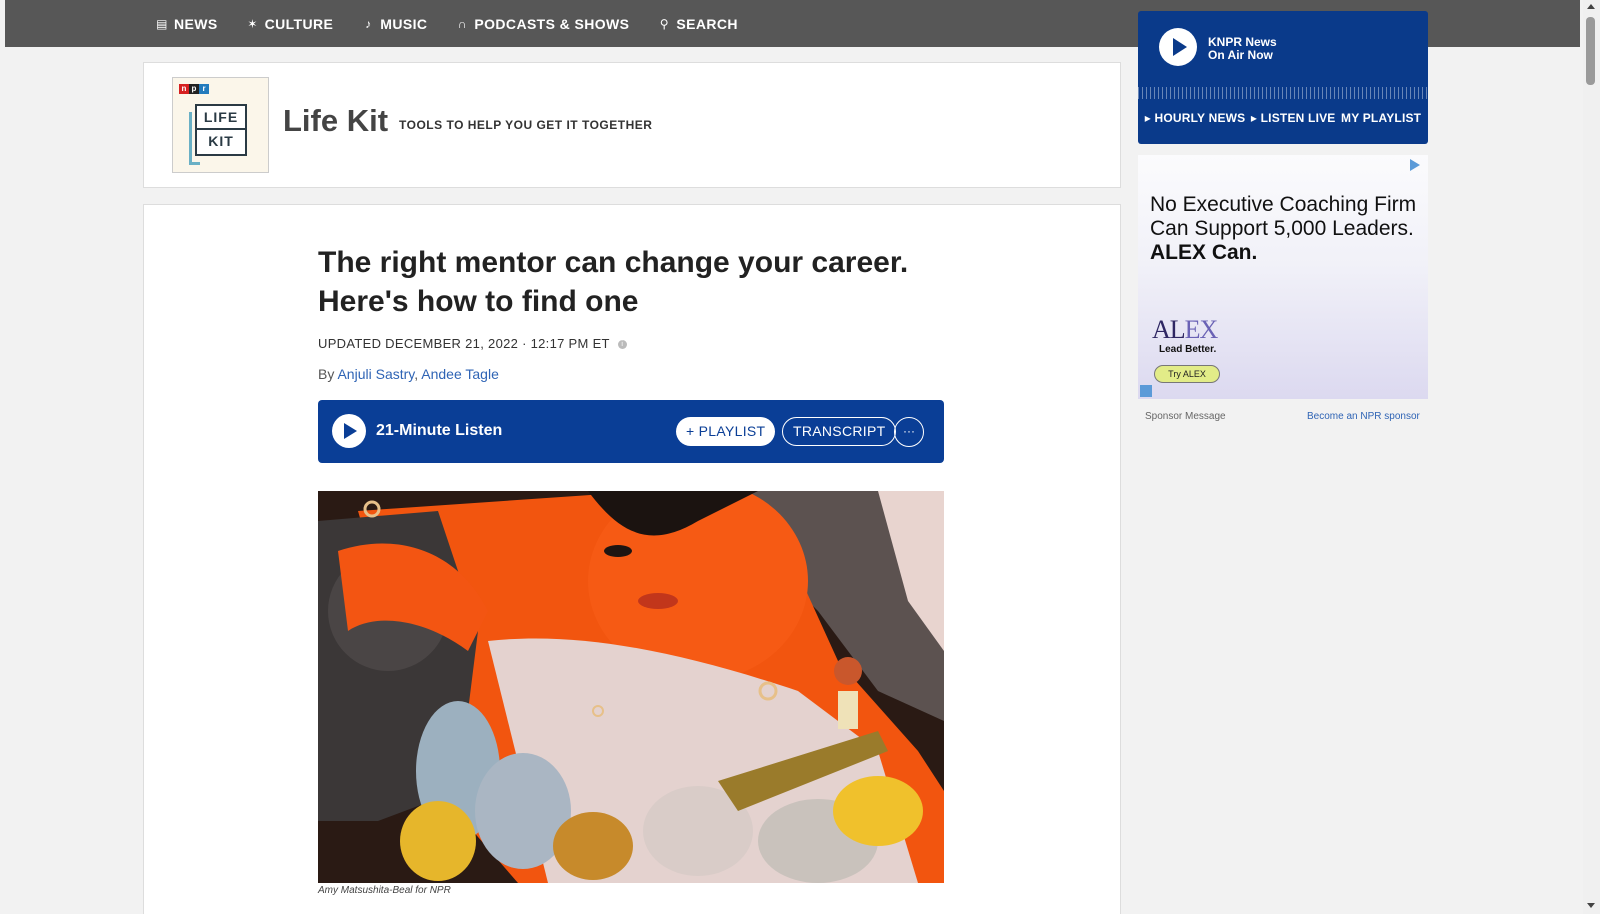 The image size is (1600, 914). I want to click on scroll-down-arrow-icon, so click(1591, 905).